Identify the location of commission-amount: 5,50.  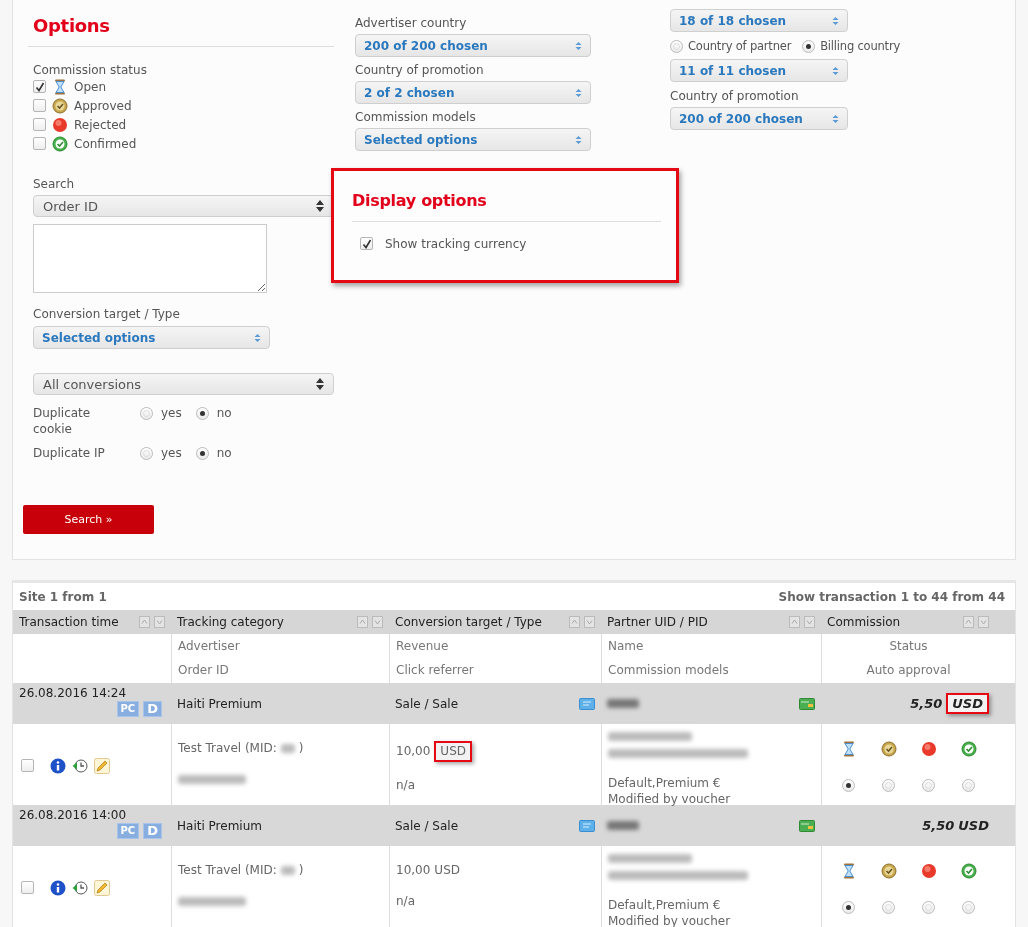
(938, 825).